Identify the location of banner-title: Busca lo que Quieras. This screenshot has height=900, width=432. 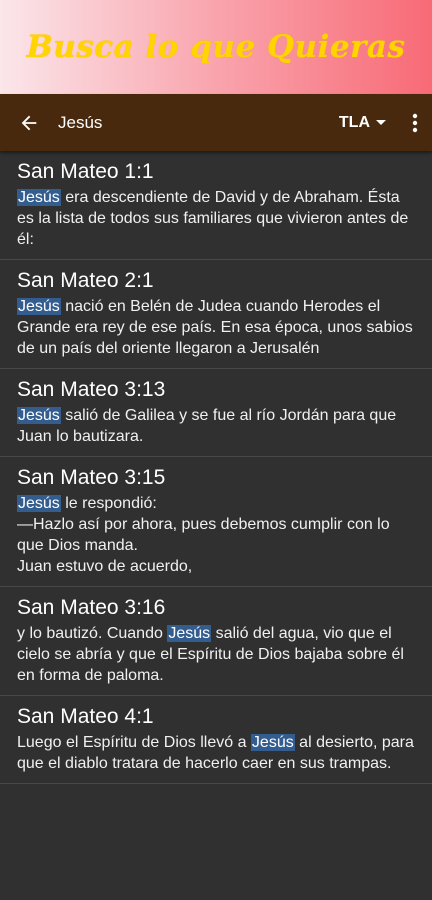
(216, 47).